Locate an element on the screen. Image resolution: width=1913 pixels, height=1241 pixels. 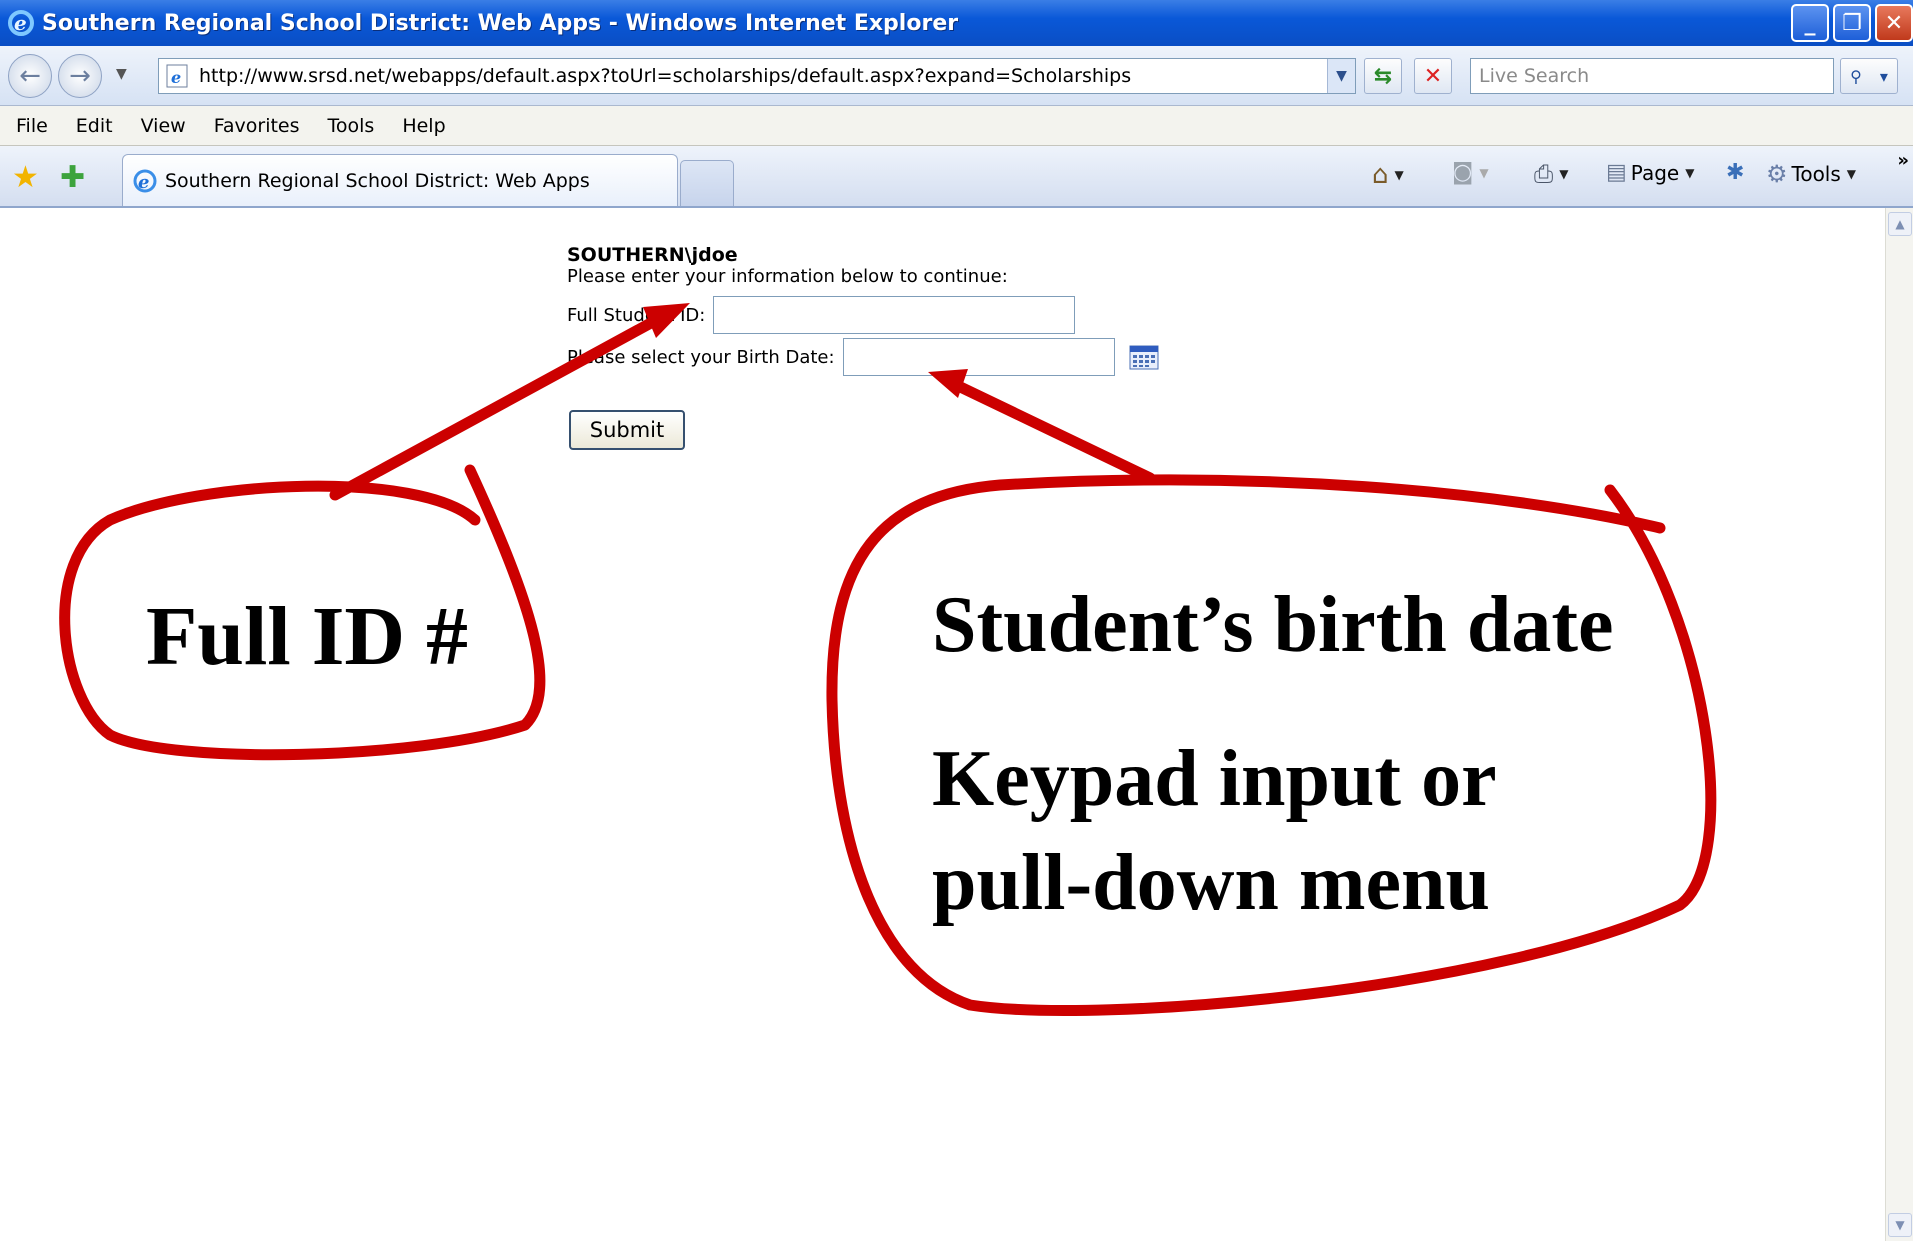
right-annotation-line3: pull-down menu is located at coordinates (1211, 883).